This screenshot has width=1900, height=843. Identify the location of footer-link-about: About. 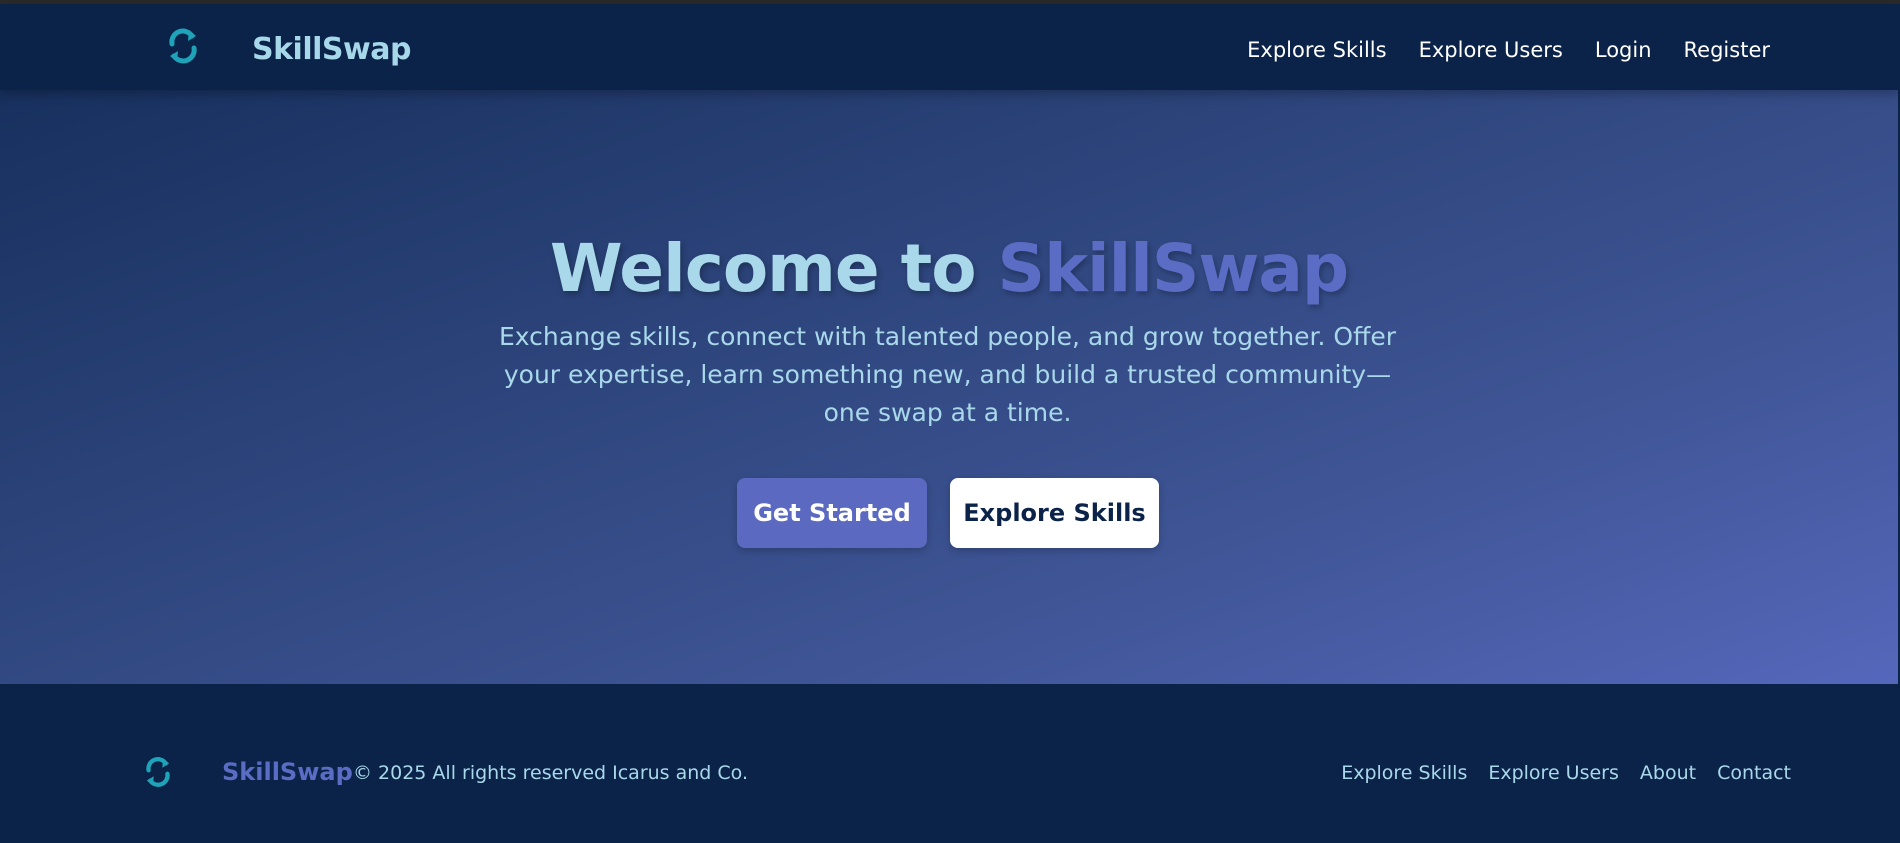
(1668, 773).